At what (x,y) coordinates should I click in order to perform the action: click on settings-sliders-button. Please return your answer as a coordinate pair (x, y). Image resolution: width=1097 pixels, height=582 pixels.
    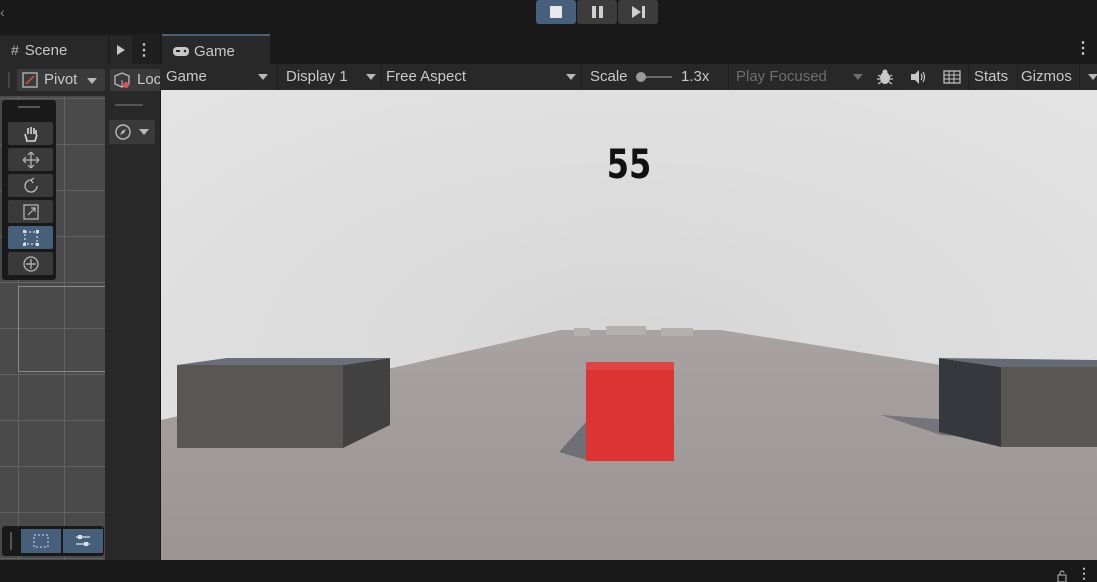
    Looking at the image, I should click on (83, 541).